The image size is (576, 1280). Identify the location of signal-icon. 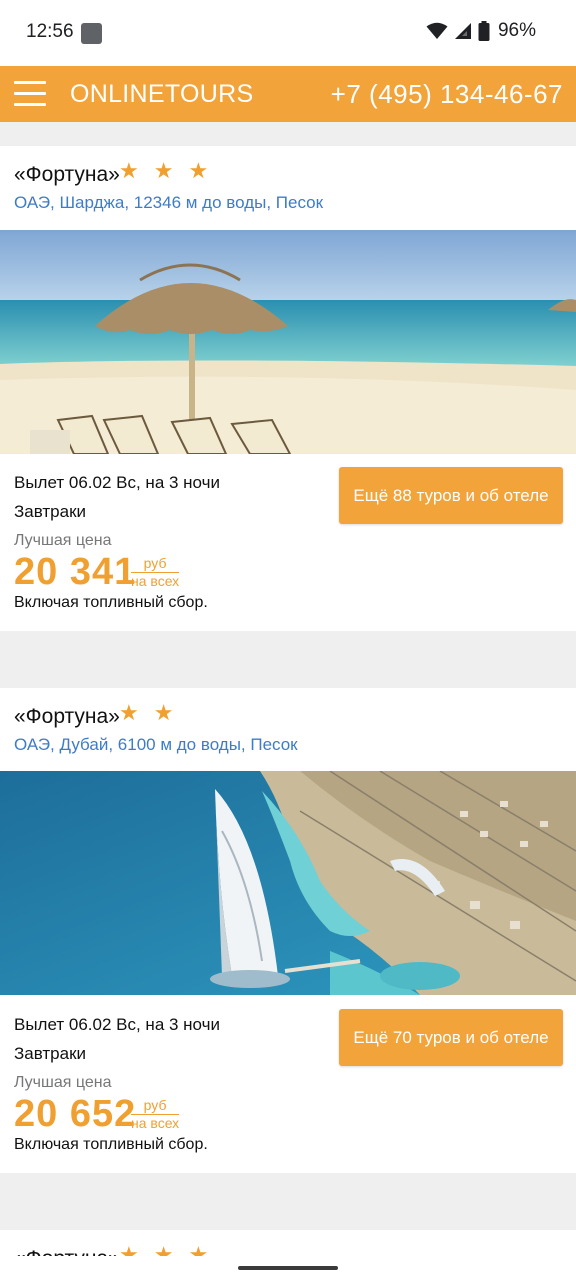
(462, 31).